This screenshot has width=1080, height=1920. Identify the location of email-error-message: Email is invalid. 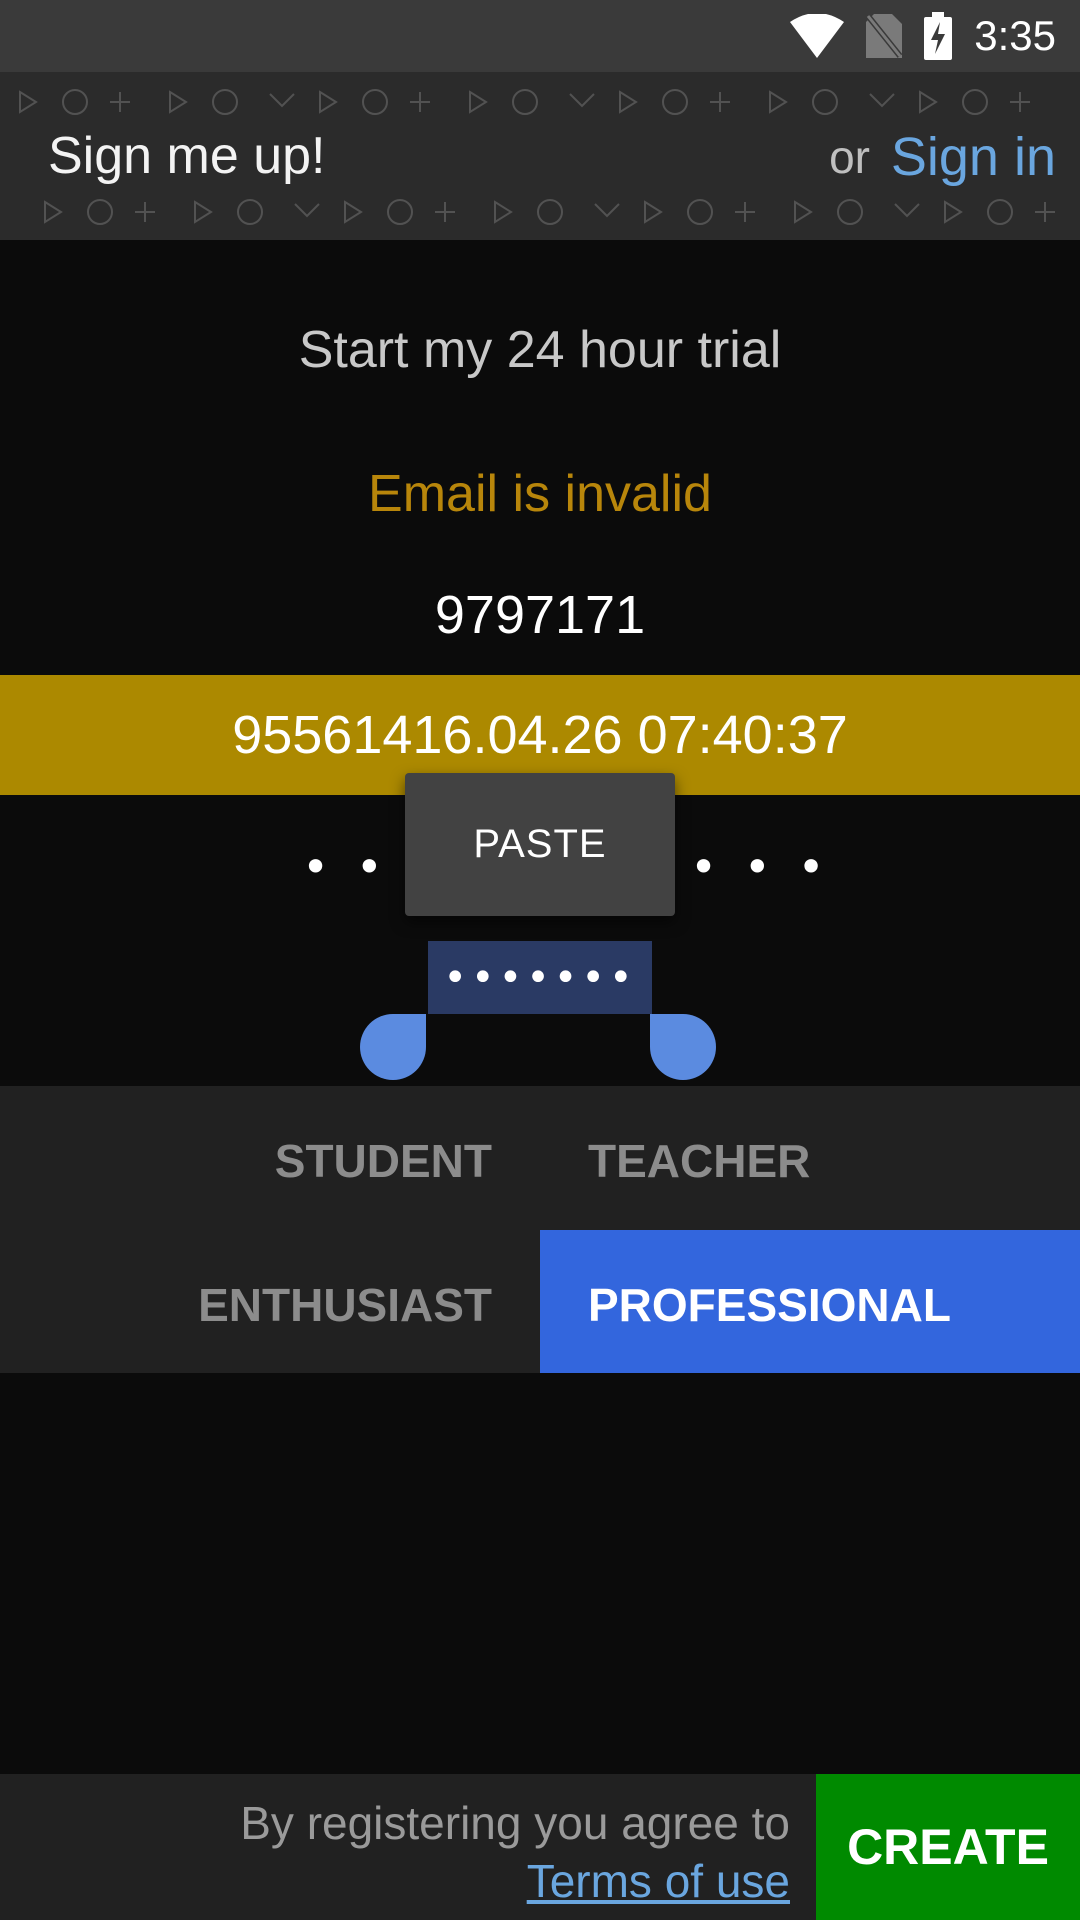
(540, 494).